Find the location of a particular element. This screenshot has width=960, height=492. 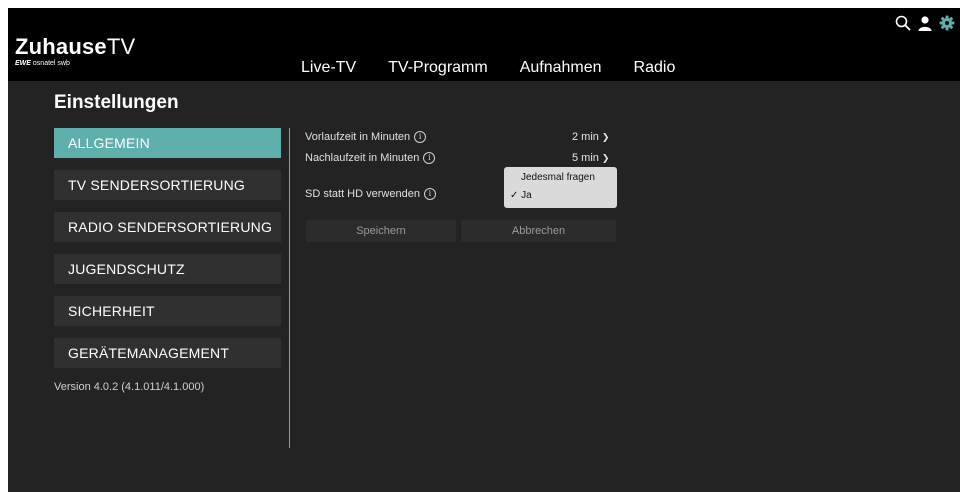

brand-title: ZuhauseTV is located at coordinates (75, 47).